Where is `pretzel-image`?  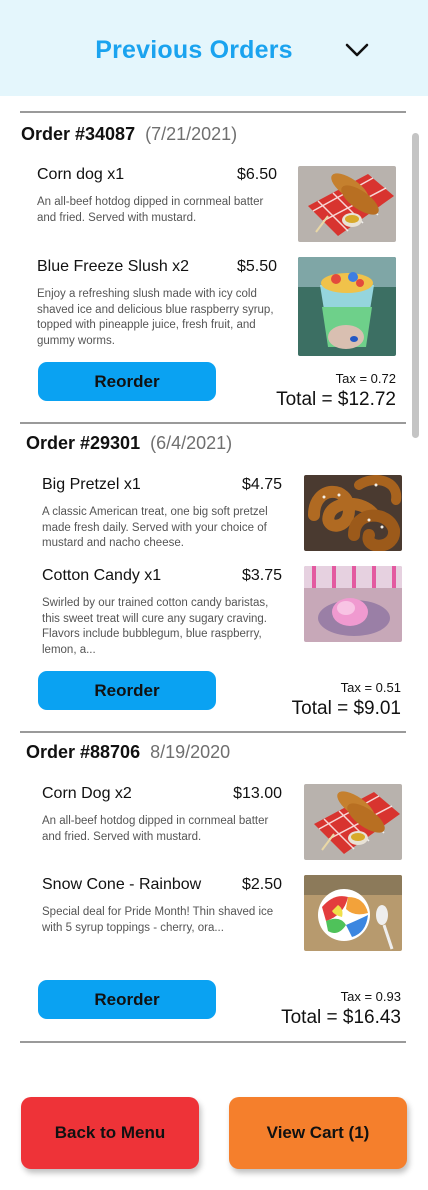 pretzel-image is located at coordinates (353, 513).